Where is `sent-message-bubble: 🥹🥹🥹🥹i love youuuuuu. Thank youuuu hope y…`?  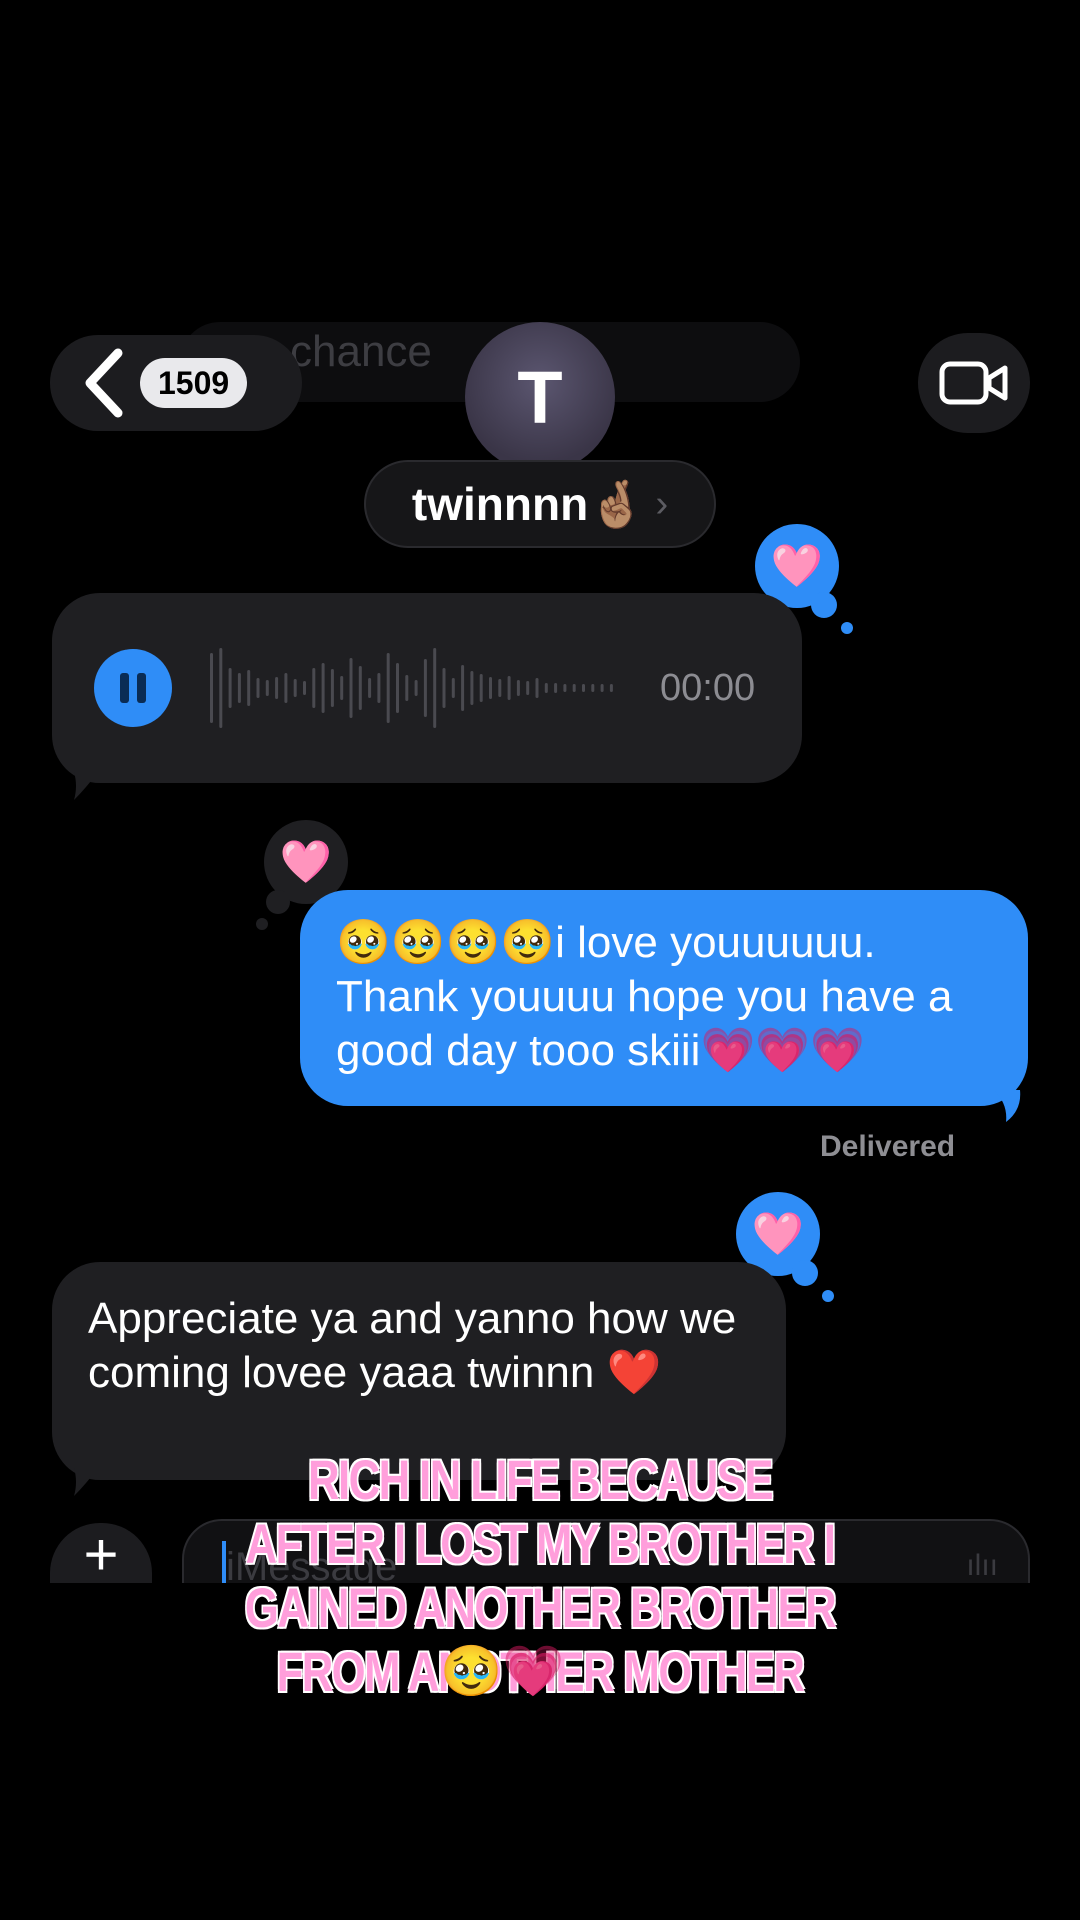 sent-message-bubble: 🥹🥹🥹🥹i love youuuuuu. Thank youuuu hope y… is located at coordinates (664, 998).